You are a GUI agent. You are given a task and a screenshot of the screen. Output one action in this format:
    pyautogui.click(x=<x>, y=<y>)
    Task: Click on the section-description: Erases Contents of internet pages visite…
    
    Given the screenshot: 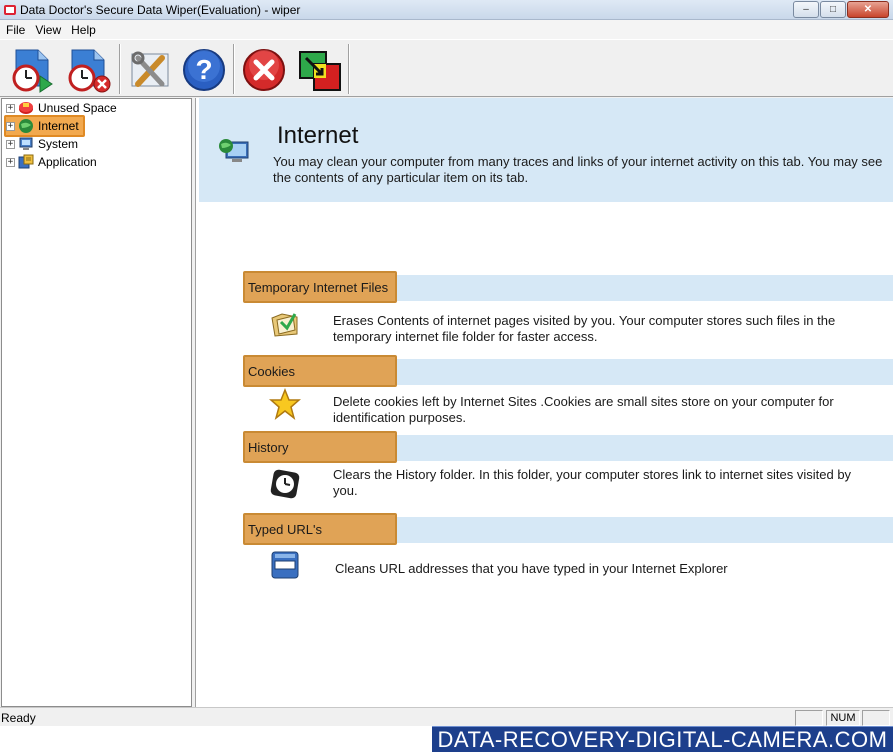 What is the action you would take?
    pyautogui.click(x=584, y=328)
    